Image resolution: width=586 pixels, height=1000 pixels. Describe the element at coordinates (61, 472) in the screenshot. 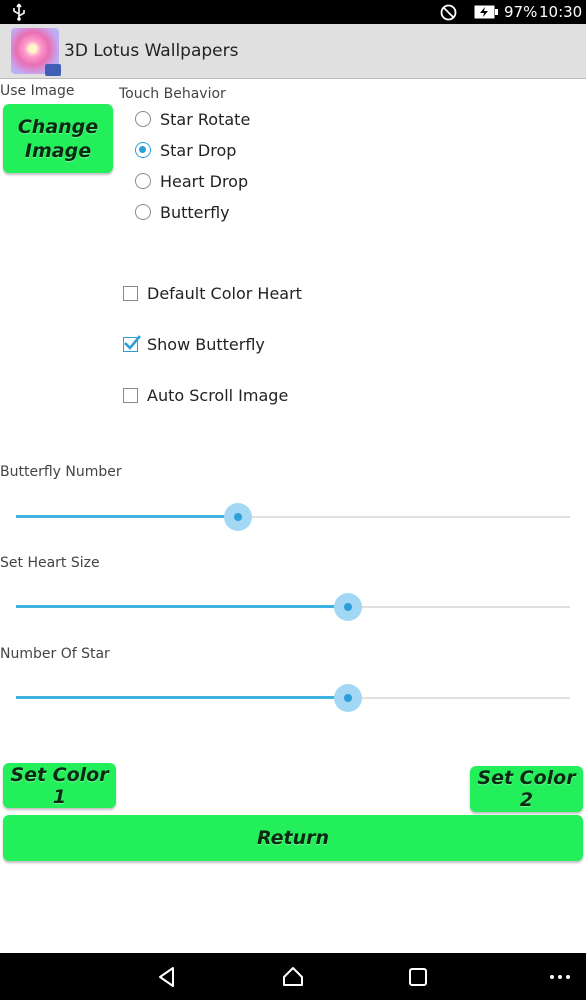

I see `butterfly-number-label: Butterfly Number` at that location.